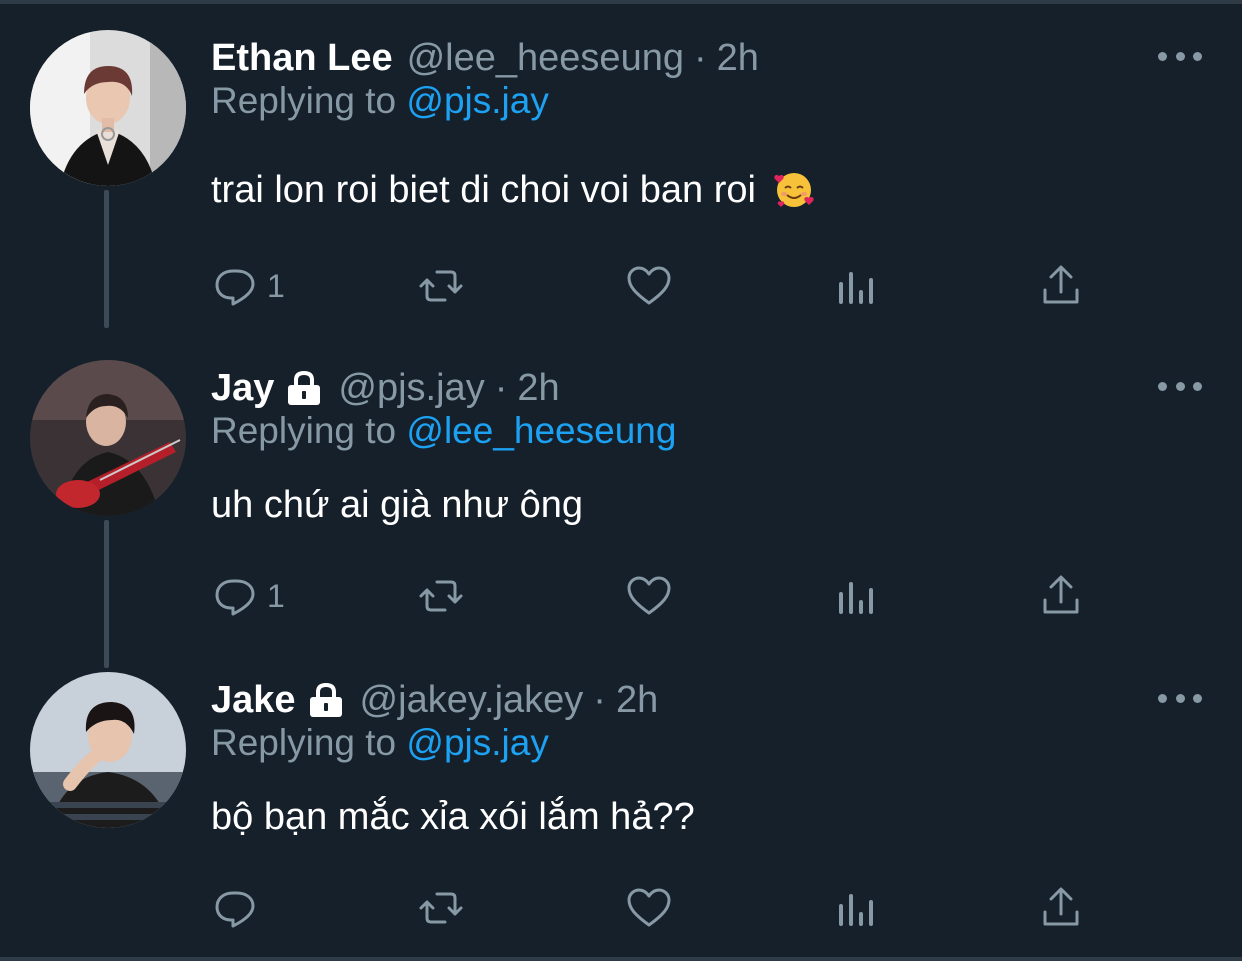 The image size is (1242, 961). I want to click on tweet-actions, so click(661, 908).